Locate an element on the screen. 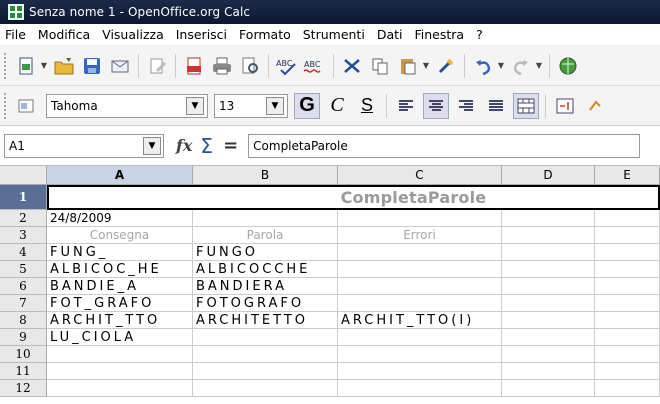 The height and width of the screenshot is (404, 660). print-icon is located at coordinates (222, 66).